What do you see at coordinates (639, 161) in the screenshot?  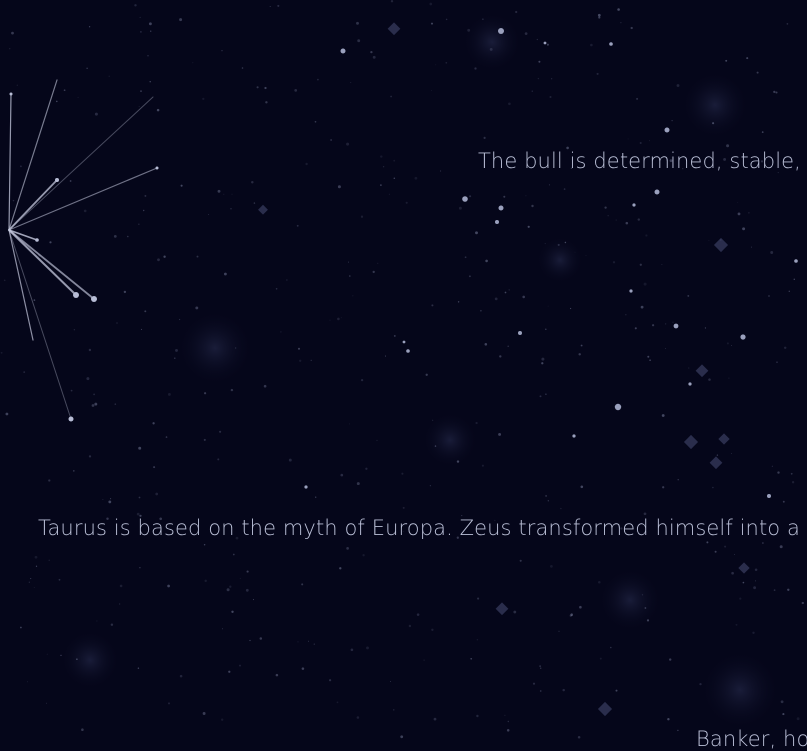 I see `taurus-traits-text: The bull is determined, stable,` at bounding box center [639, 161].